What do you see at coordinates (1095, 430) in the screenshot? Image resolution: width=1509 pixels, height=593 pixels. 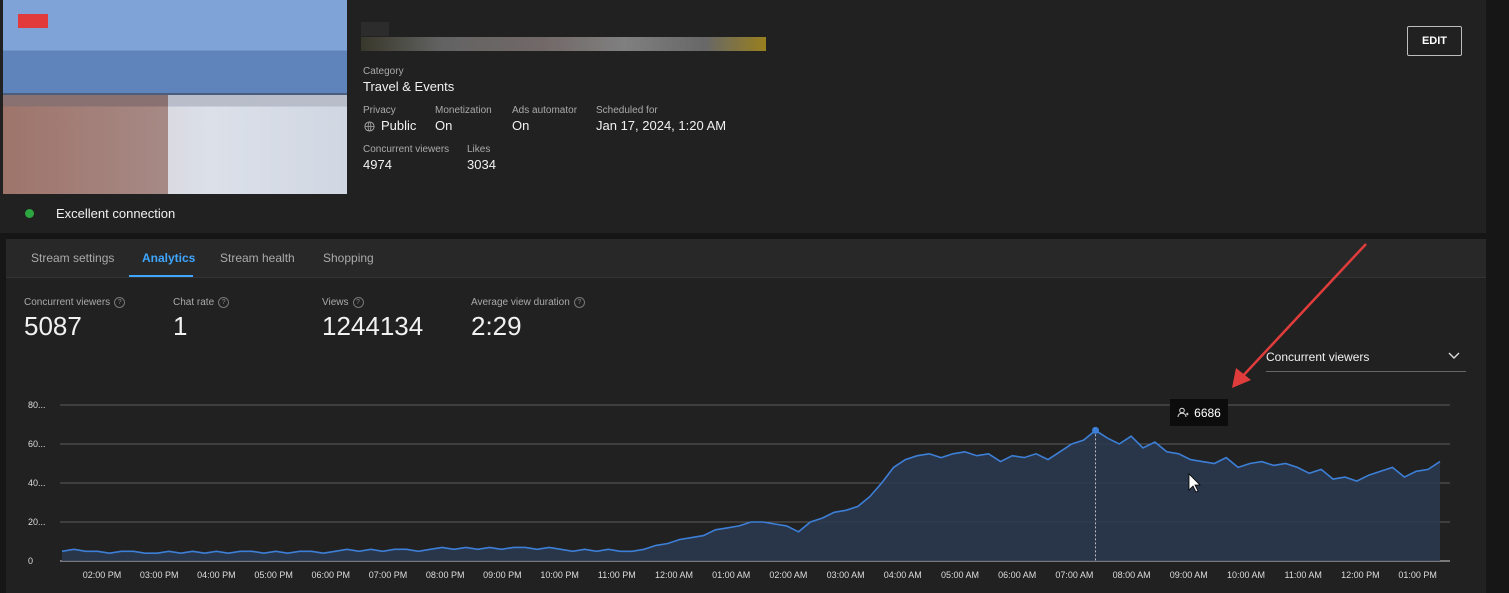 I see `hover-point` at bounding box center [1095, 430].